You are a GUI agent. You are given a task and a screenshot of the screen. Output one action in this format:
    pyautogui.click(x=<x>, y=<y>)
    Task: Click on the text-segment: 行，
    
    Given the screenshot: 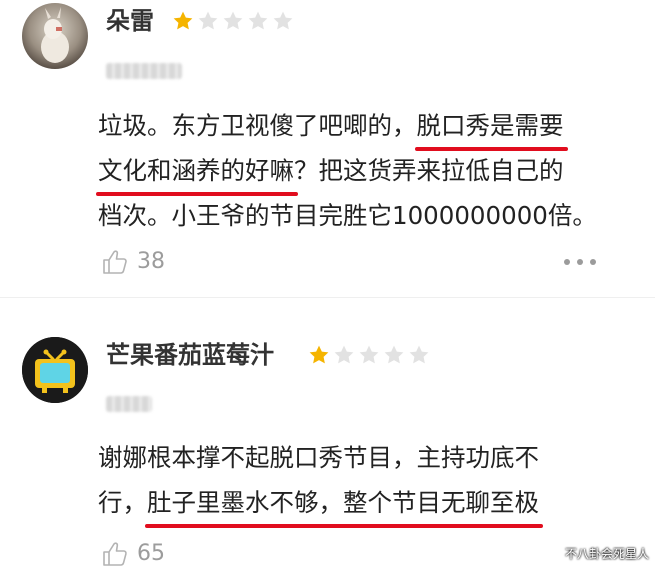 What is the action you would take?
    pyautogui.click(x=122, y=502)
    